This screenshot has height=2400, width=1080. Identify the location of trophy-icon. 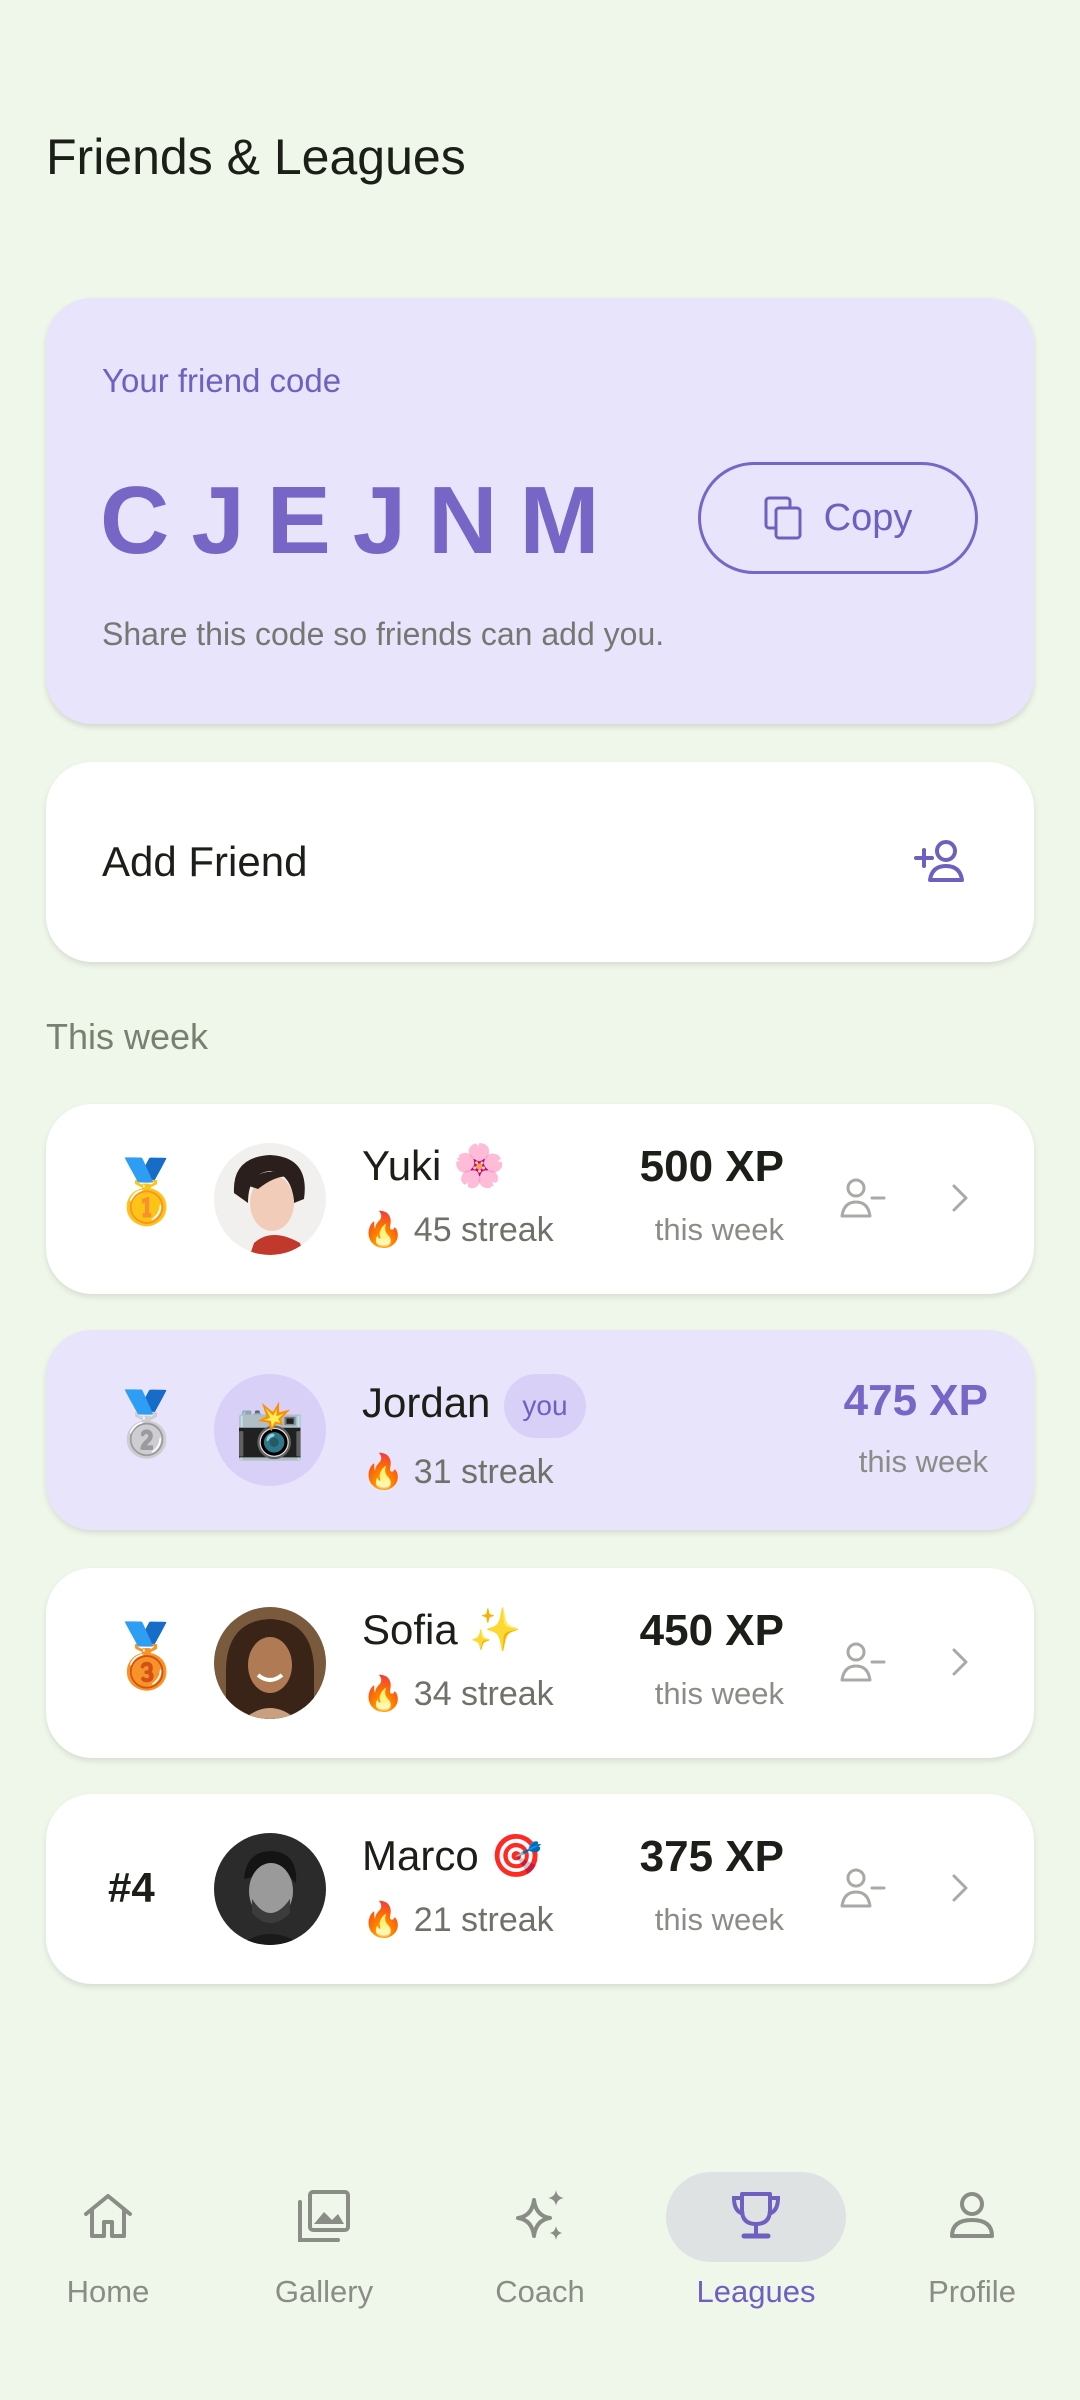
(756, 2215).